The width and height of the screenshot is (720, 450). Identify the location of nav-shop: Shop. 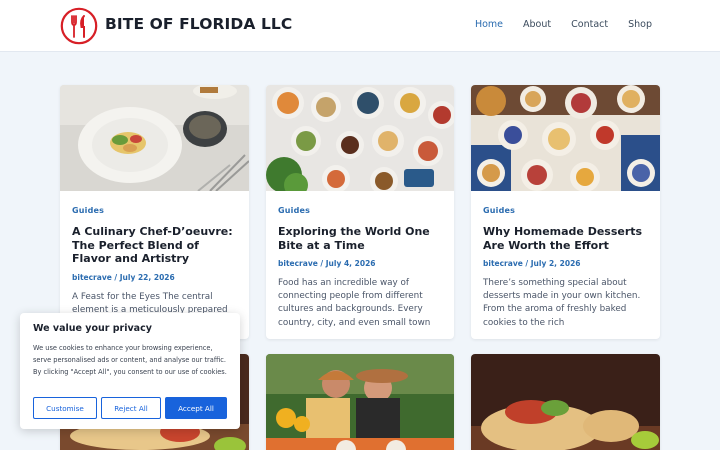
(640, 24).